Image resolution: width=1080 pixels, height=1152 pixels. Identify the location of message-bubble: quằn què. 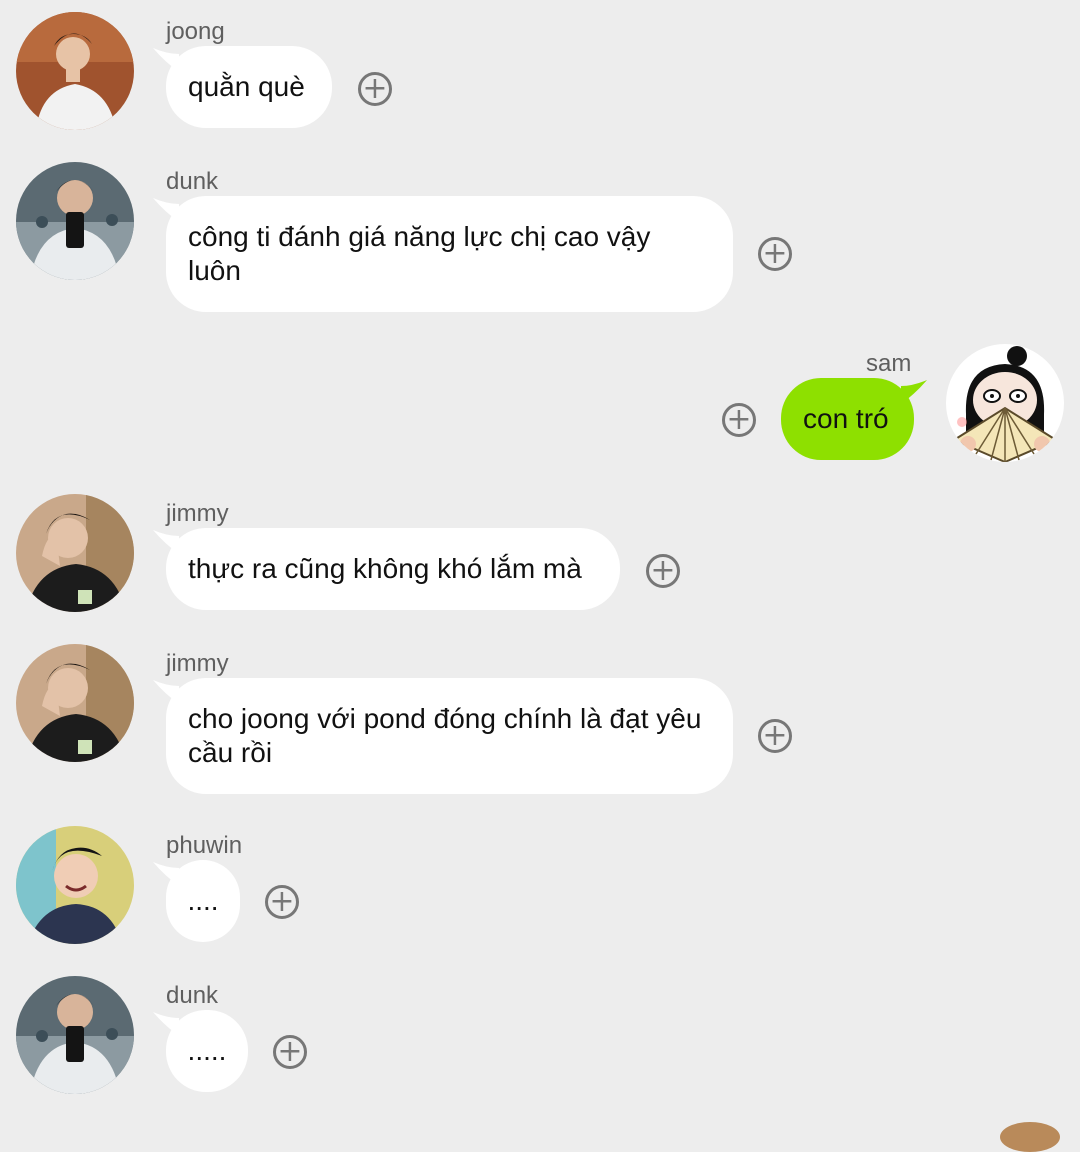
(249, 87).